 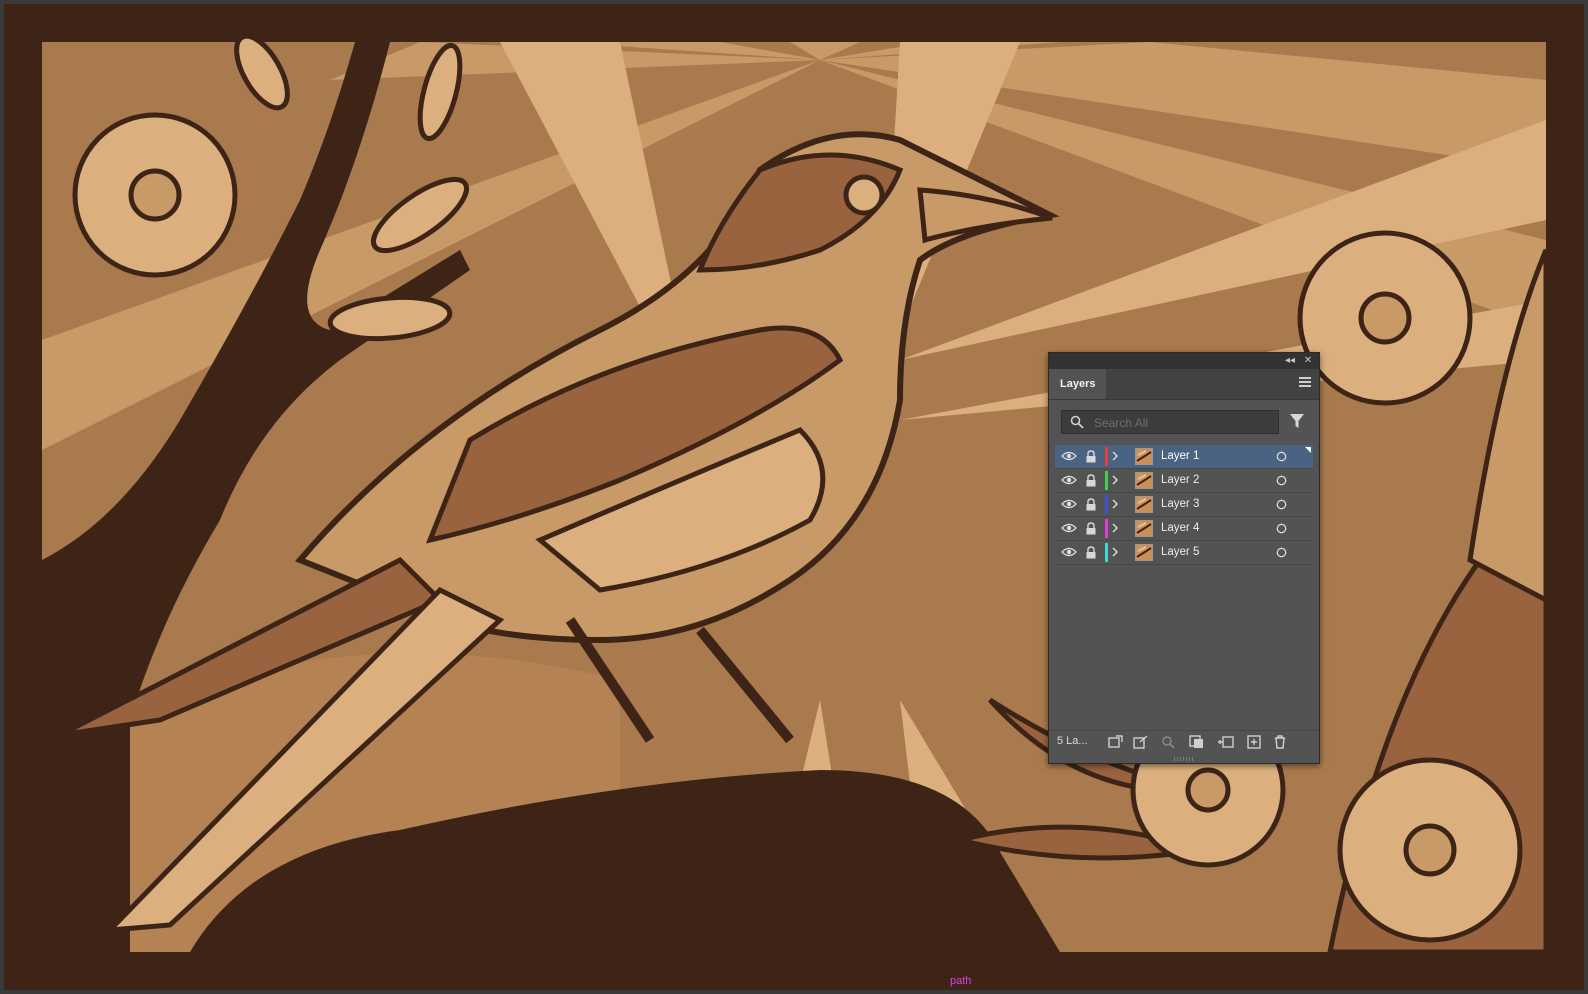 I want to click on panel-tab-bar: Layers, so click(x=1184, y=384).